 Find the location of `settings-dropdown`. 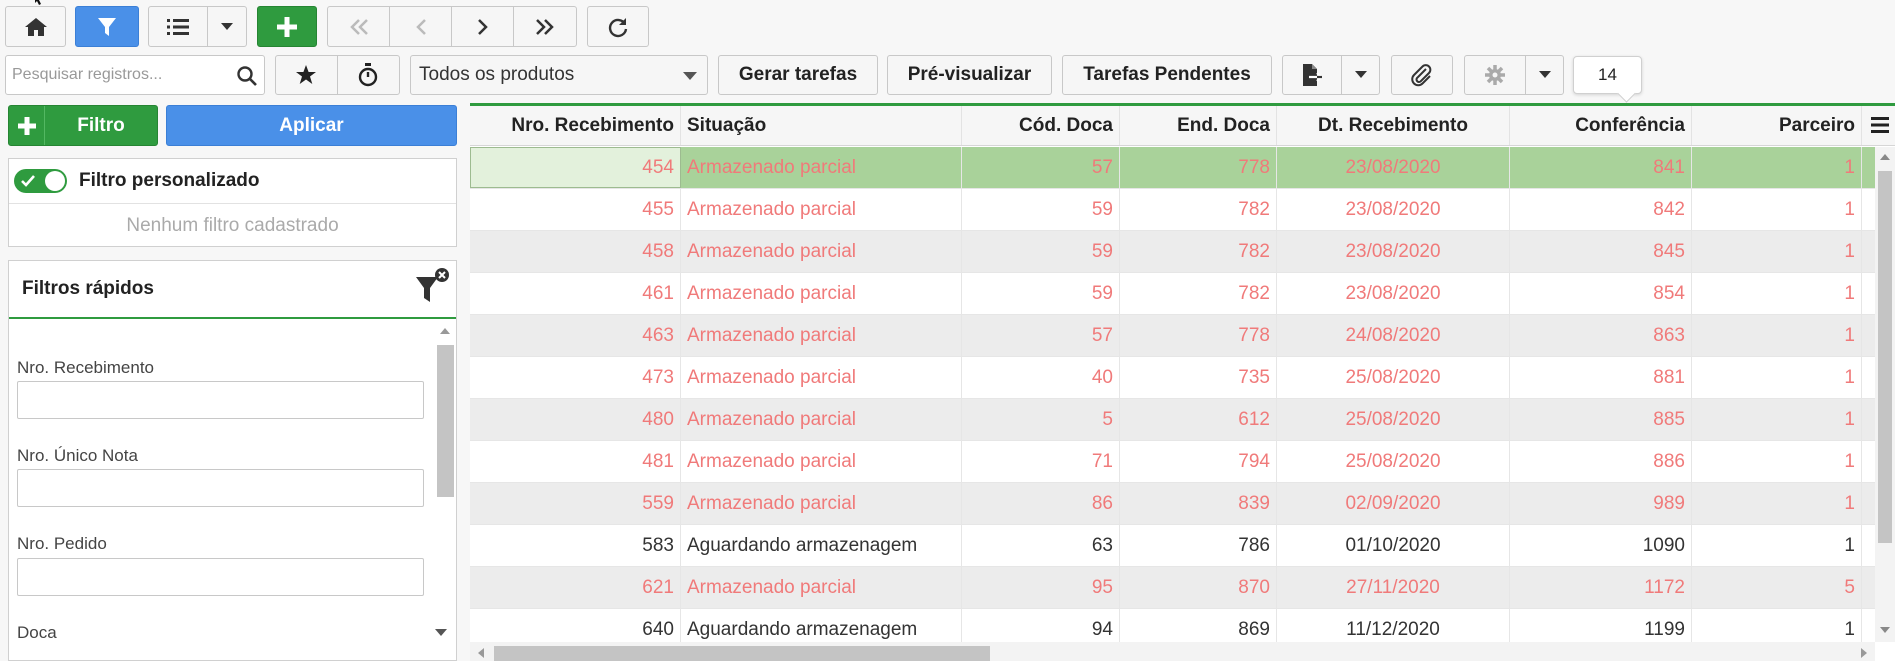

settings-dropdown is located at coordinates (1544, 75).